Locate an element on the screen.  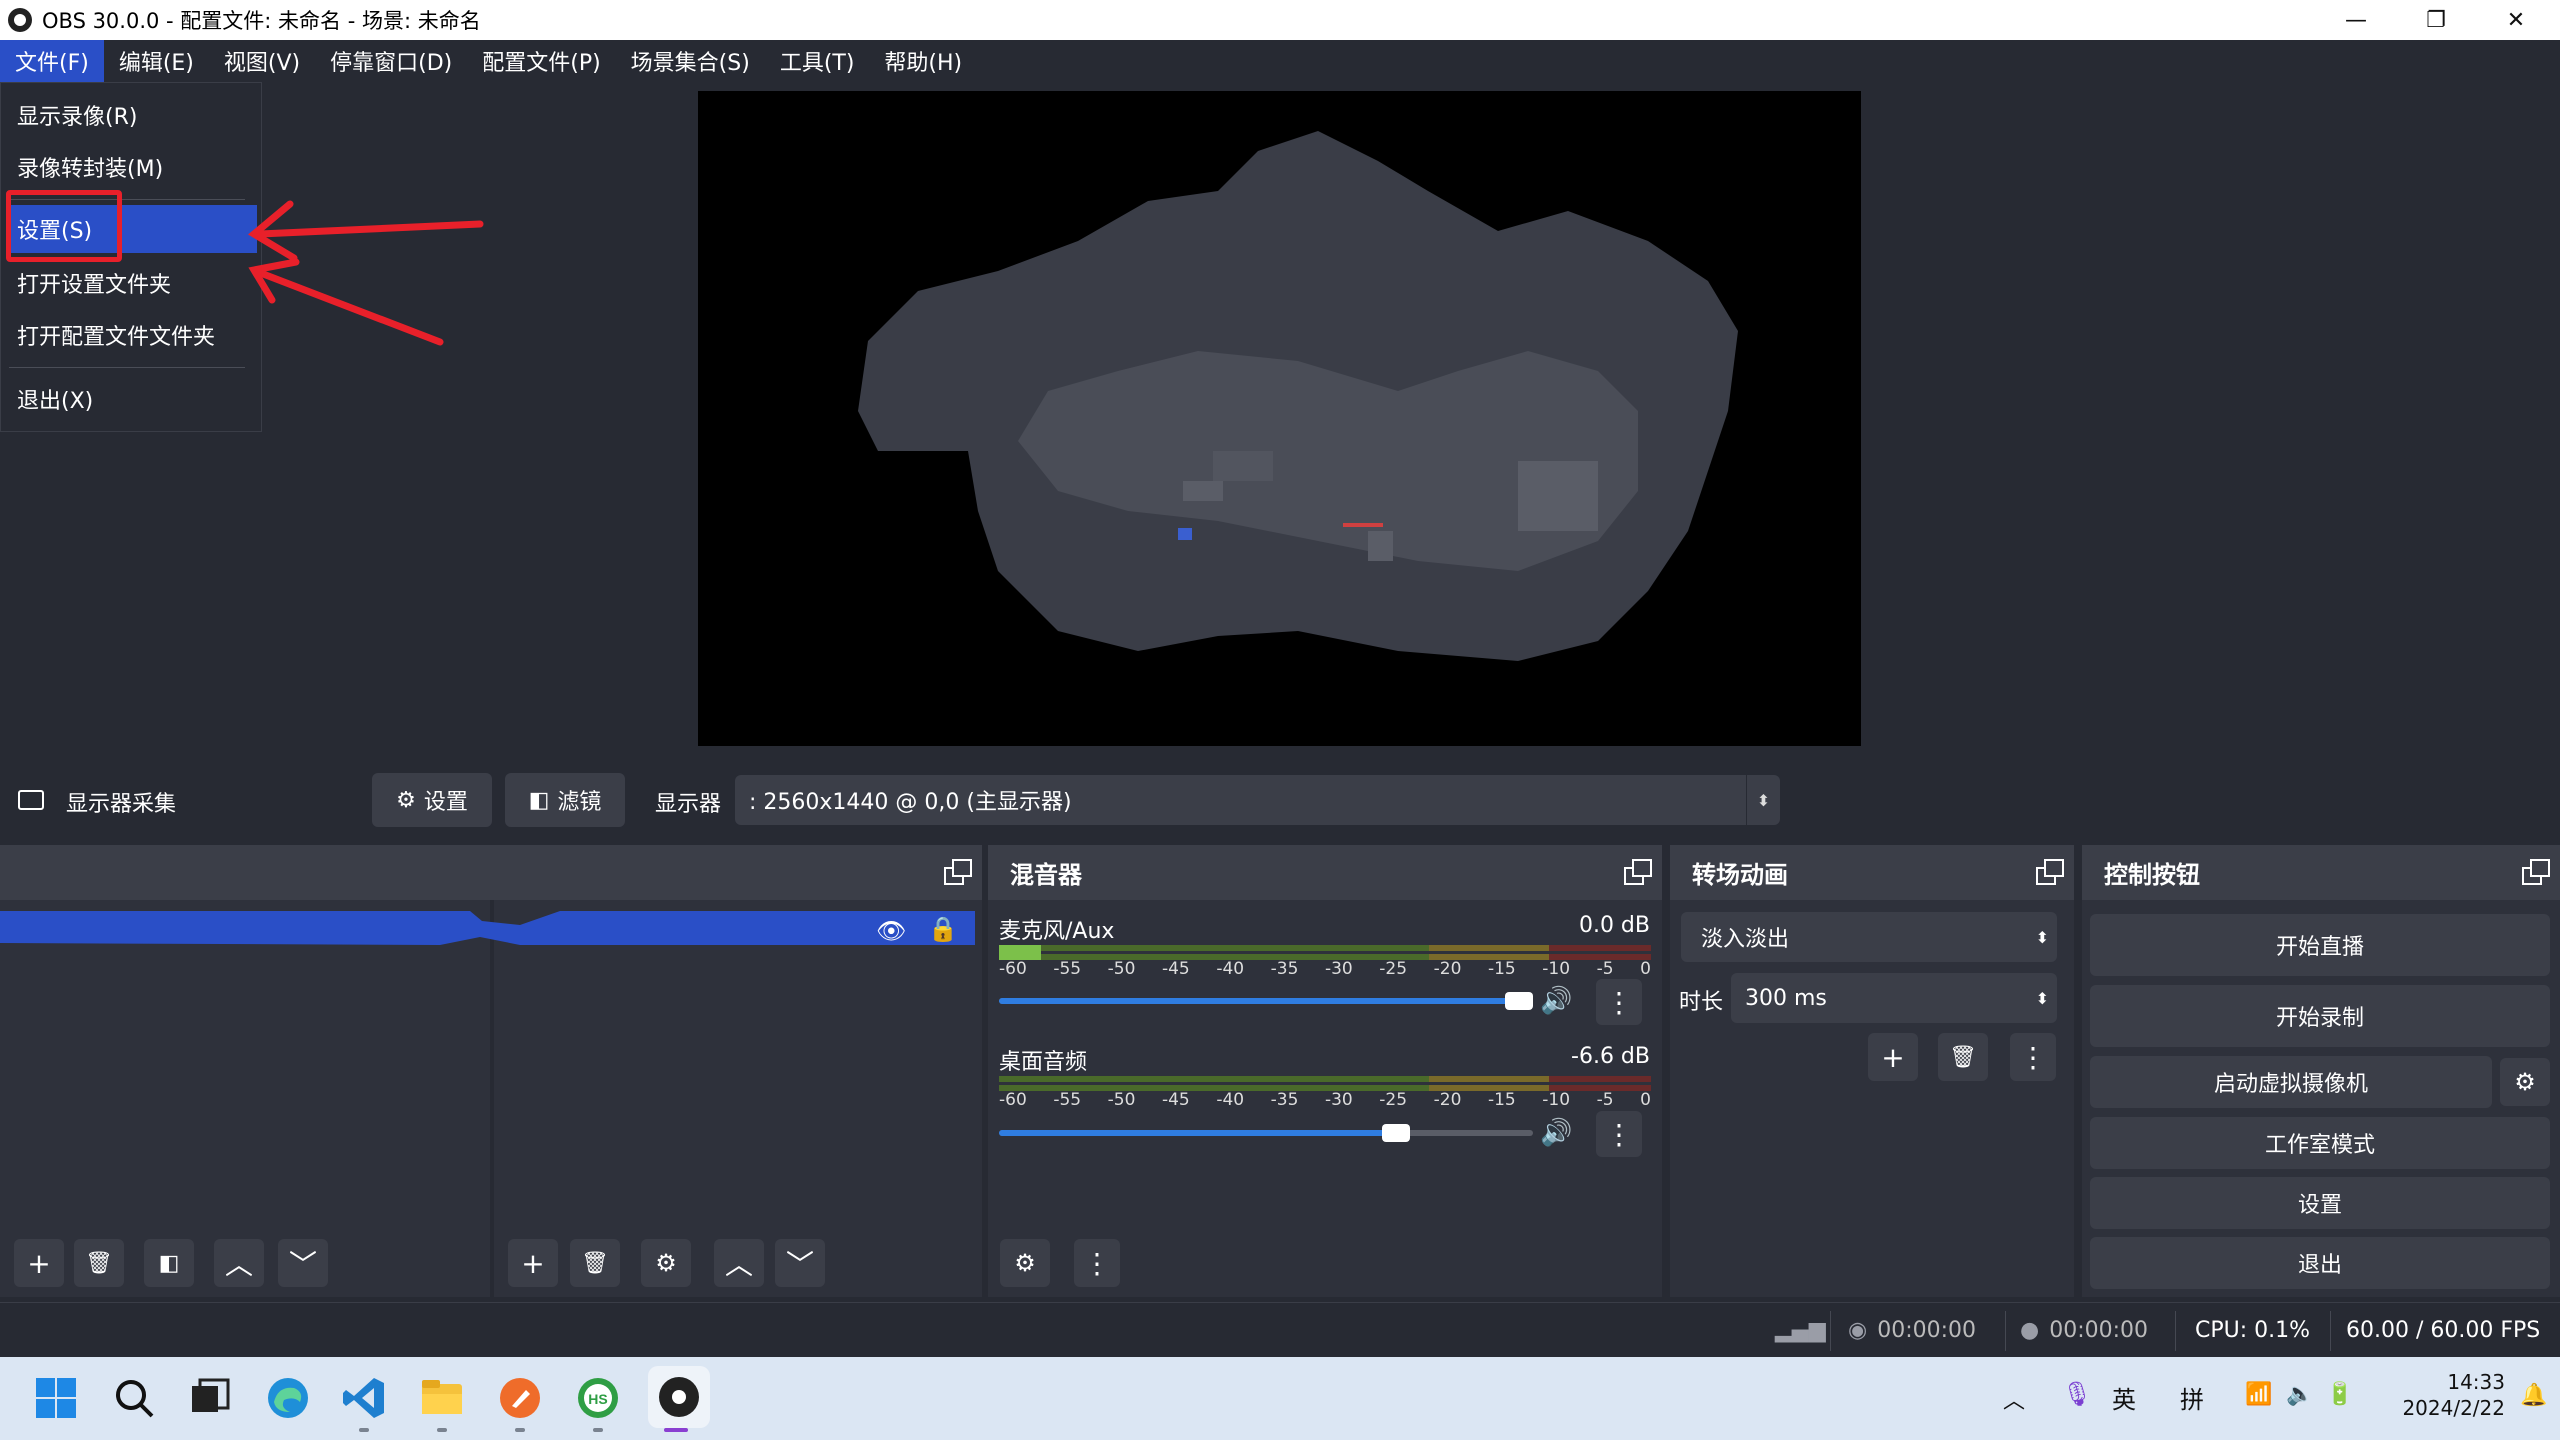
transition-menu-button: ⋮ is located at coordinates (2033, 1057).